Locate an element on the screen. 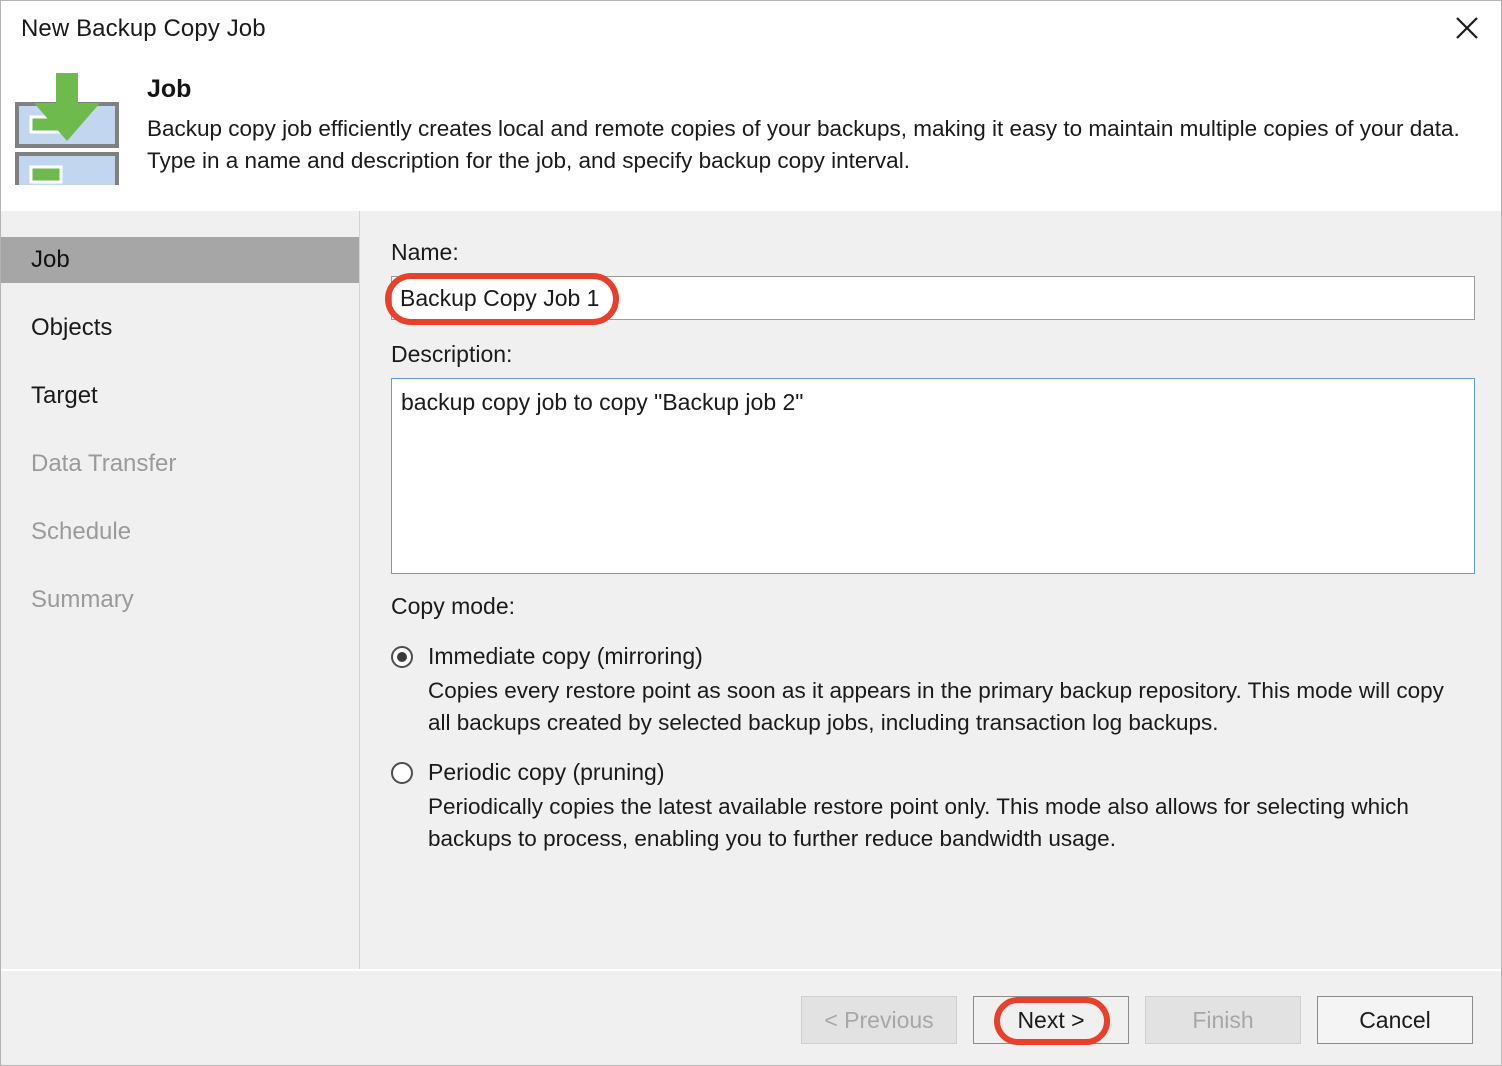  cancel-button: Cancel is located at coordinates (1395, 1020).